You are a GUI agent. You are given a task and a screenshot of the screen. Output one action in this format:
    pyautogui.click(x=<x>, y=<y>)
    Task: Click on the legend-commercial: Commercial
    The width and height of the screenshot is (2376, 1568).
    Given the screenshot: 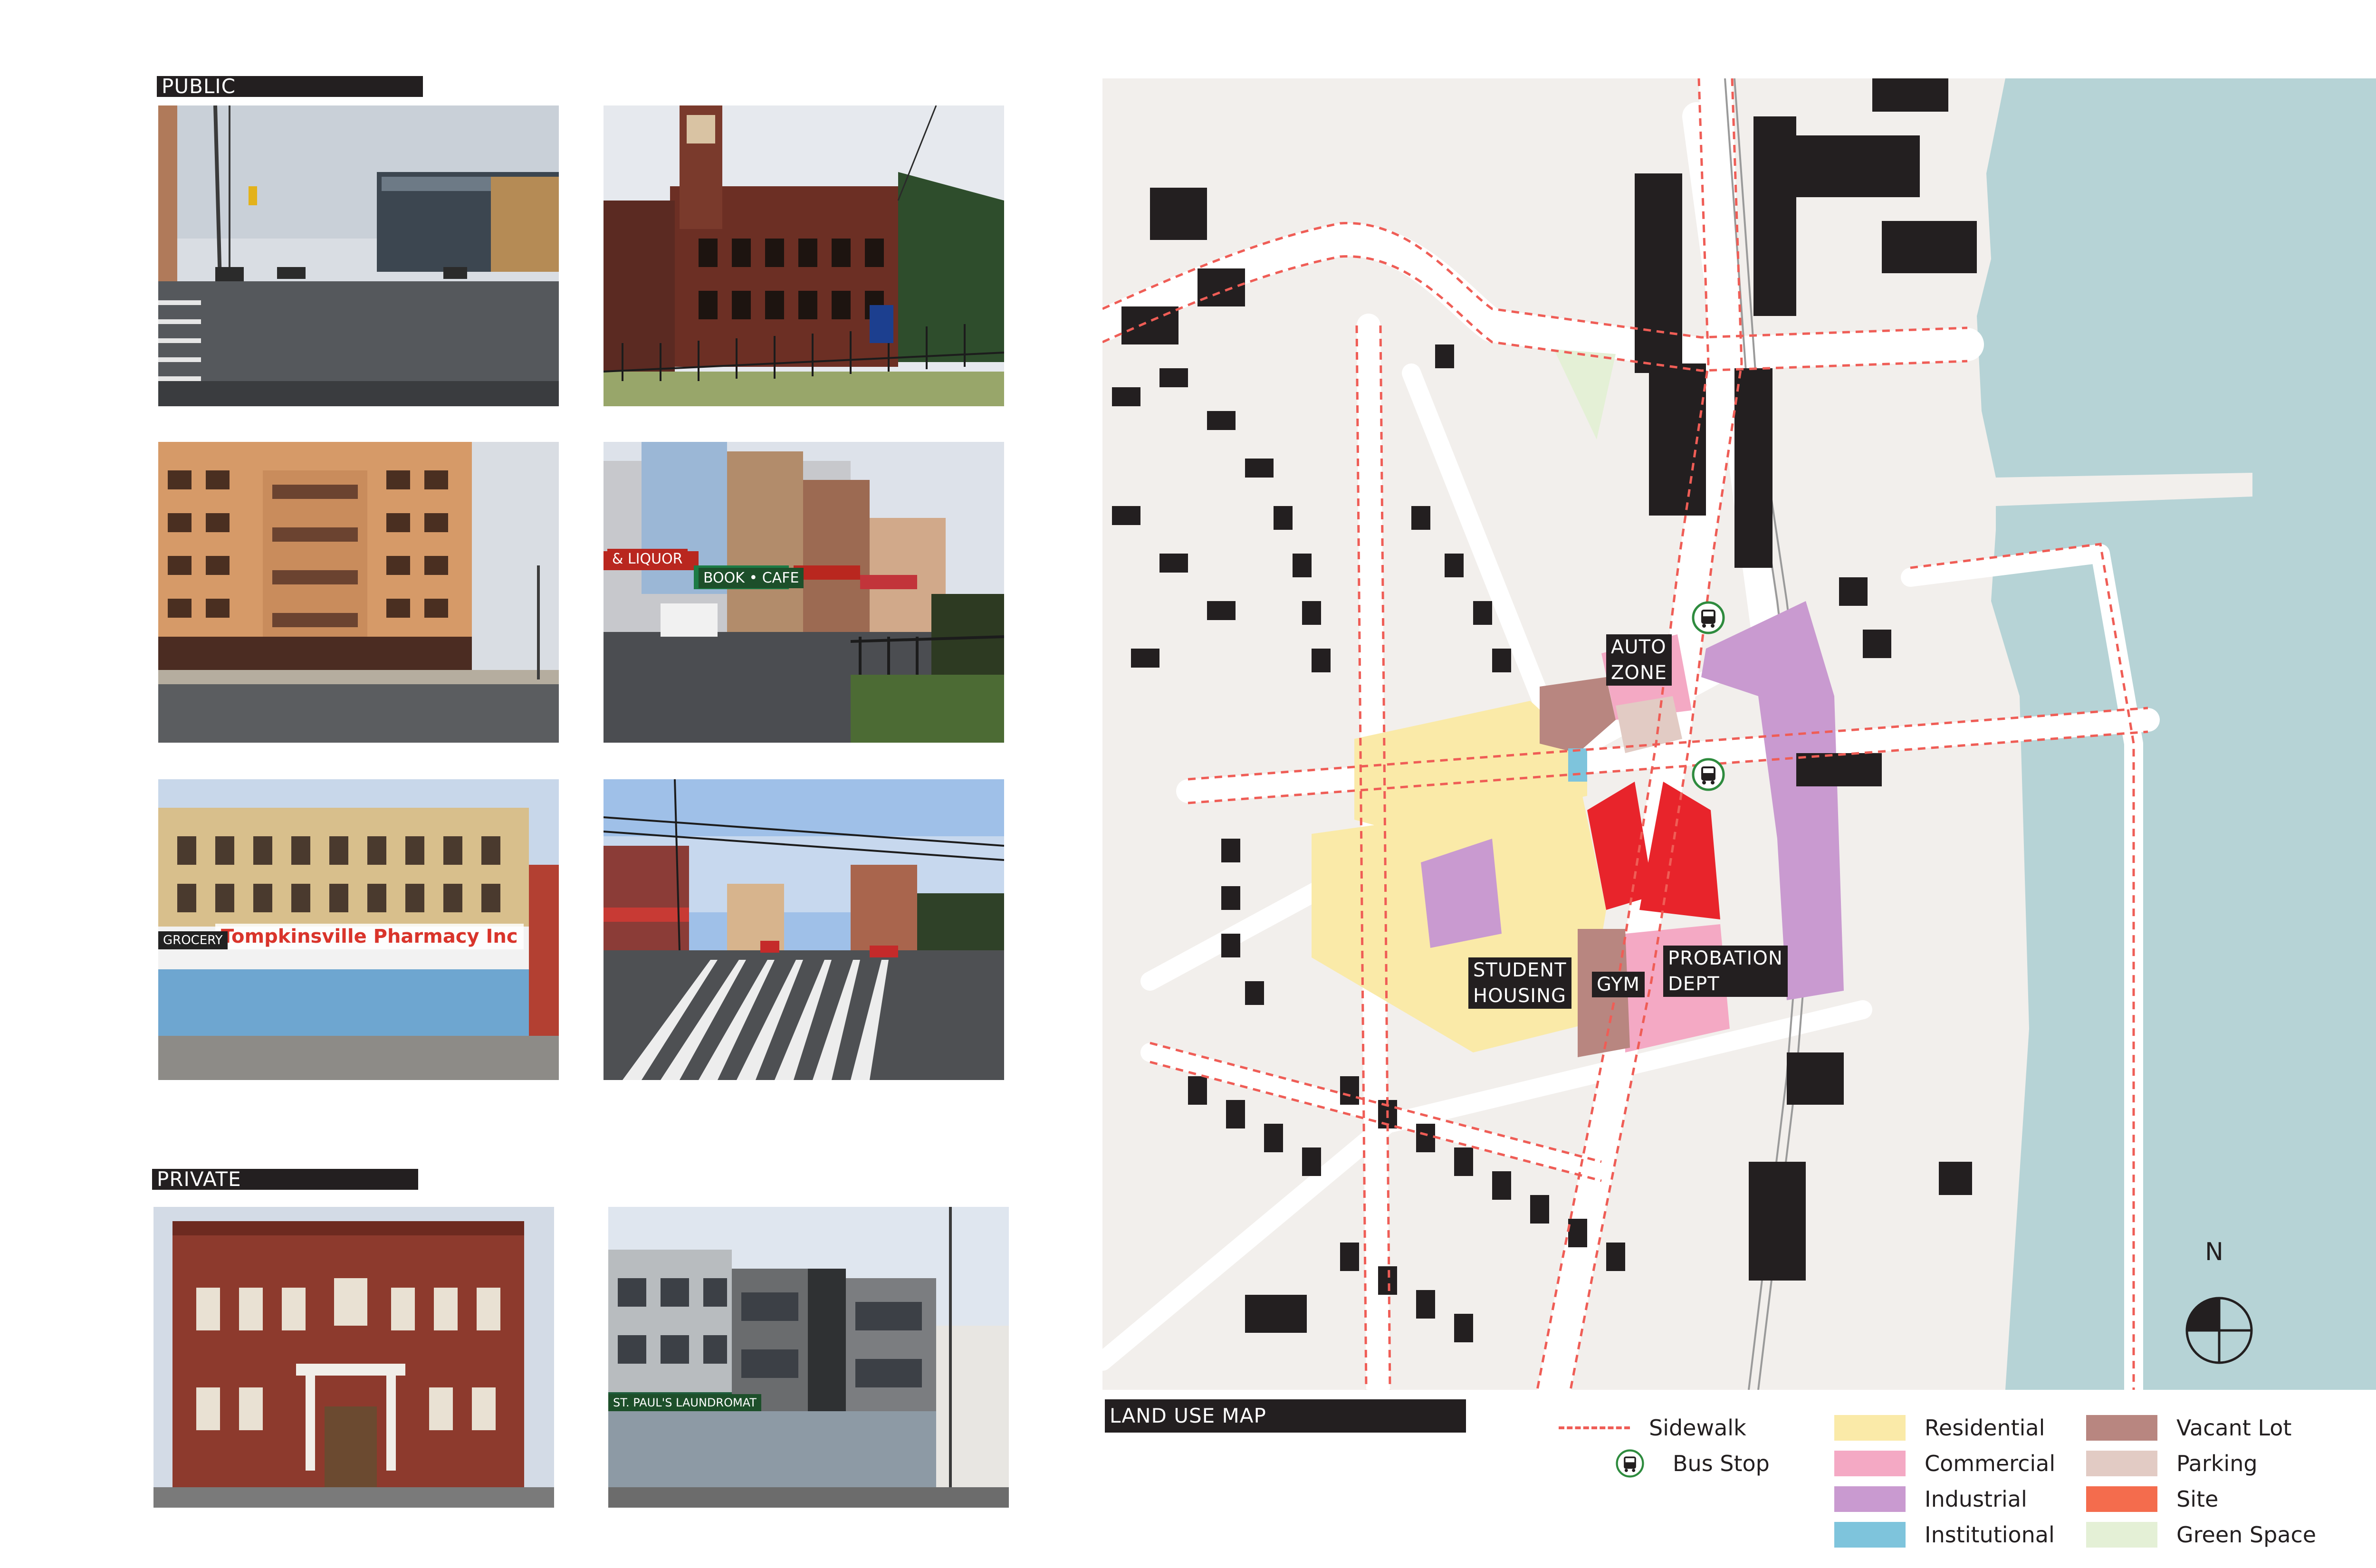 What is the action you would take?
    pyautogui.click(x=1944, y=1463)
    